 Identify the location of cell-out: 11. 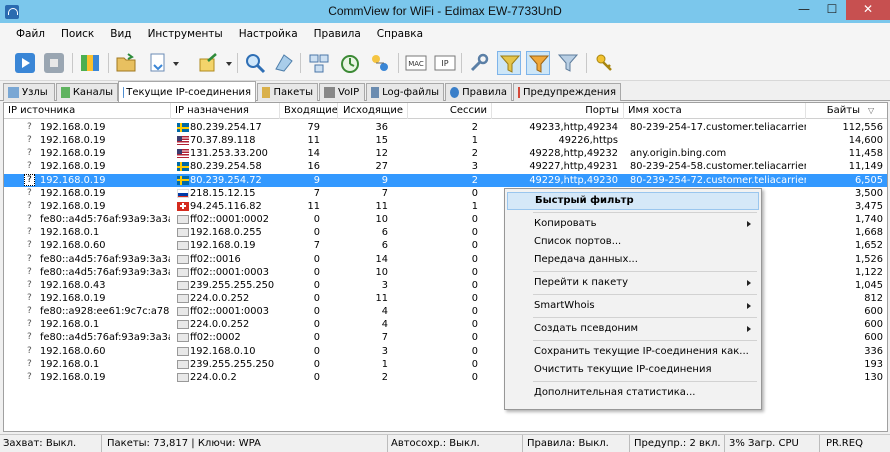
(381, 206).